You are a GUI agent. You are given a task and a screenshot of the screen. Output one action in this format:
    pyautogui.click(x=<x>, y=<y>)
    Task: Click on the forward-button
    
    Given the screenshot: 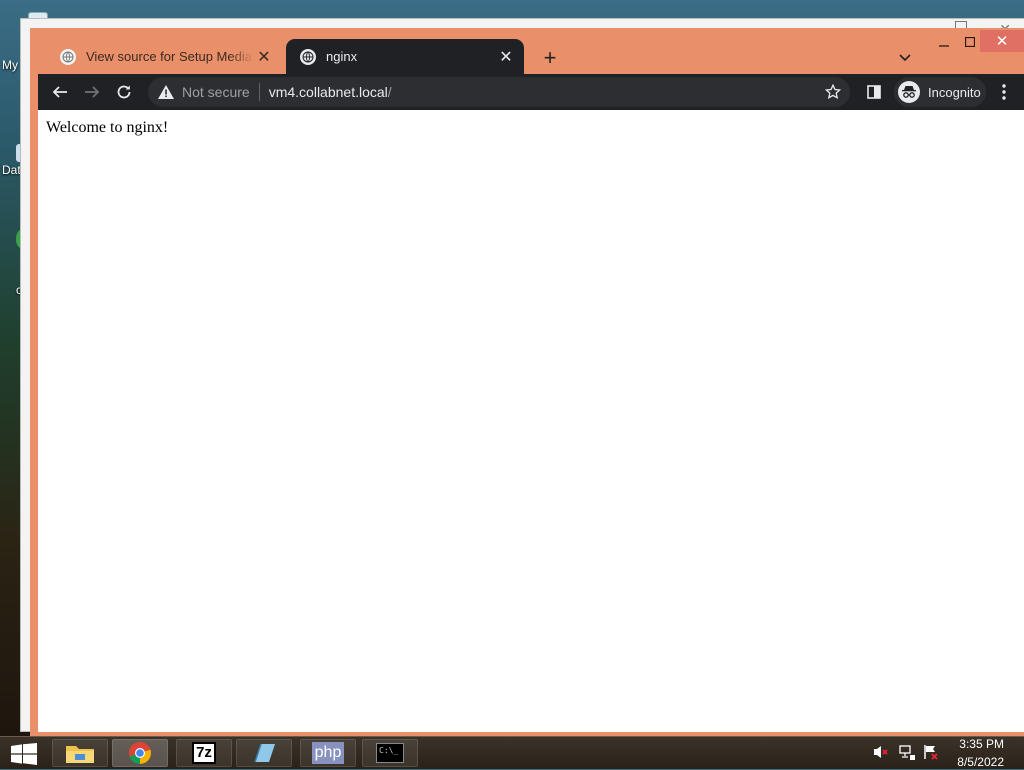 What is the action you would take?
    pyautogui.click(x=92, y=92)
    